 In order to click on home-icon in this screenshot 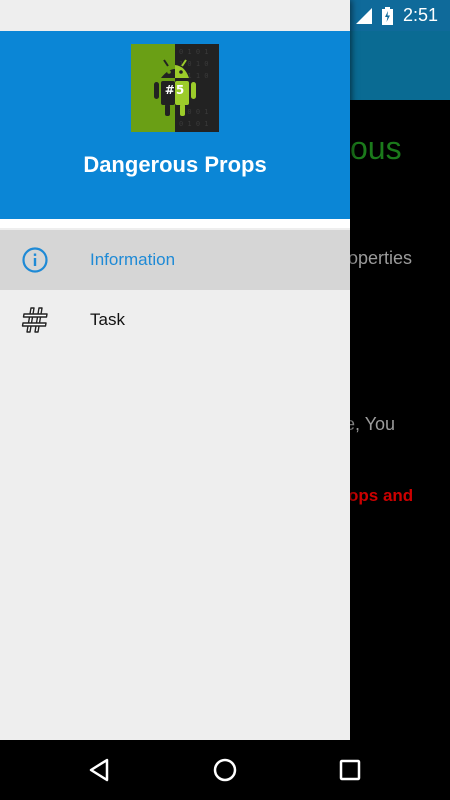, I will do `click(225, 770)`.